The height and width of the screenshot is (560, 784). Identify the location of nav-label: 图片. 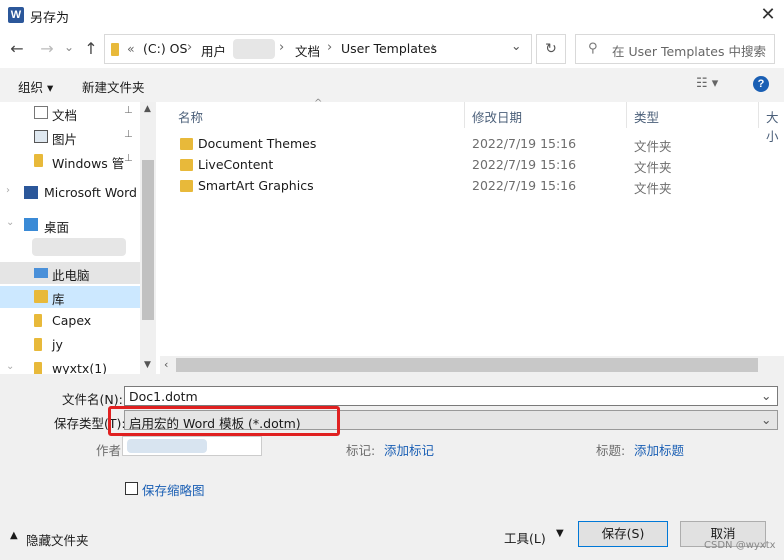
(65, 139).